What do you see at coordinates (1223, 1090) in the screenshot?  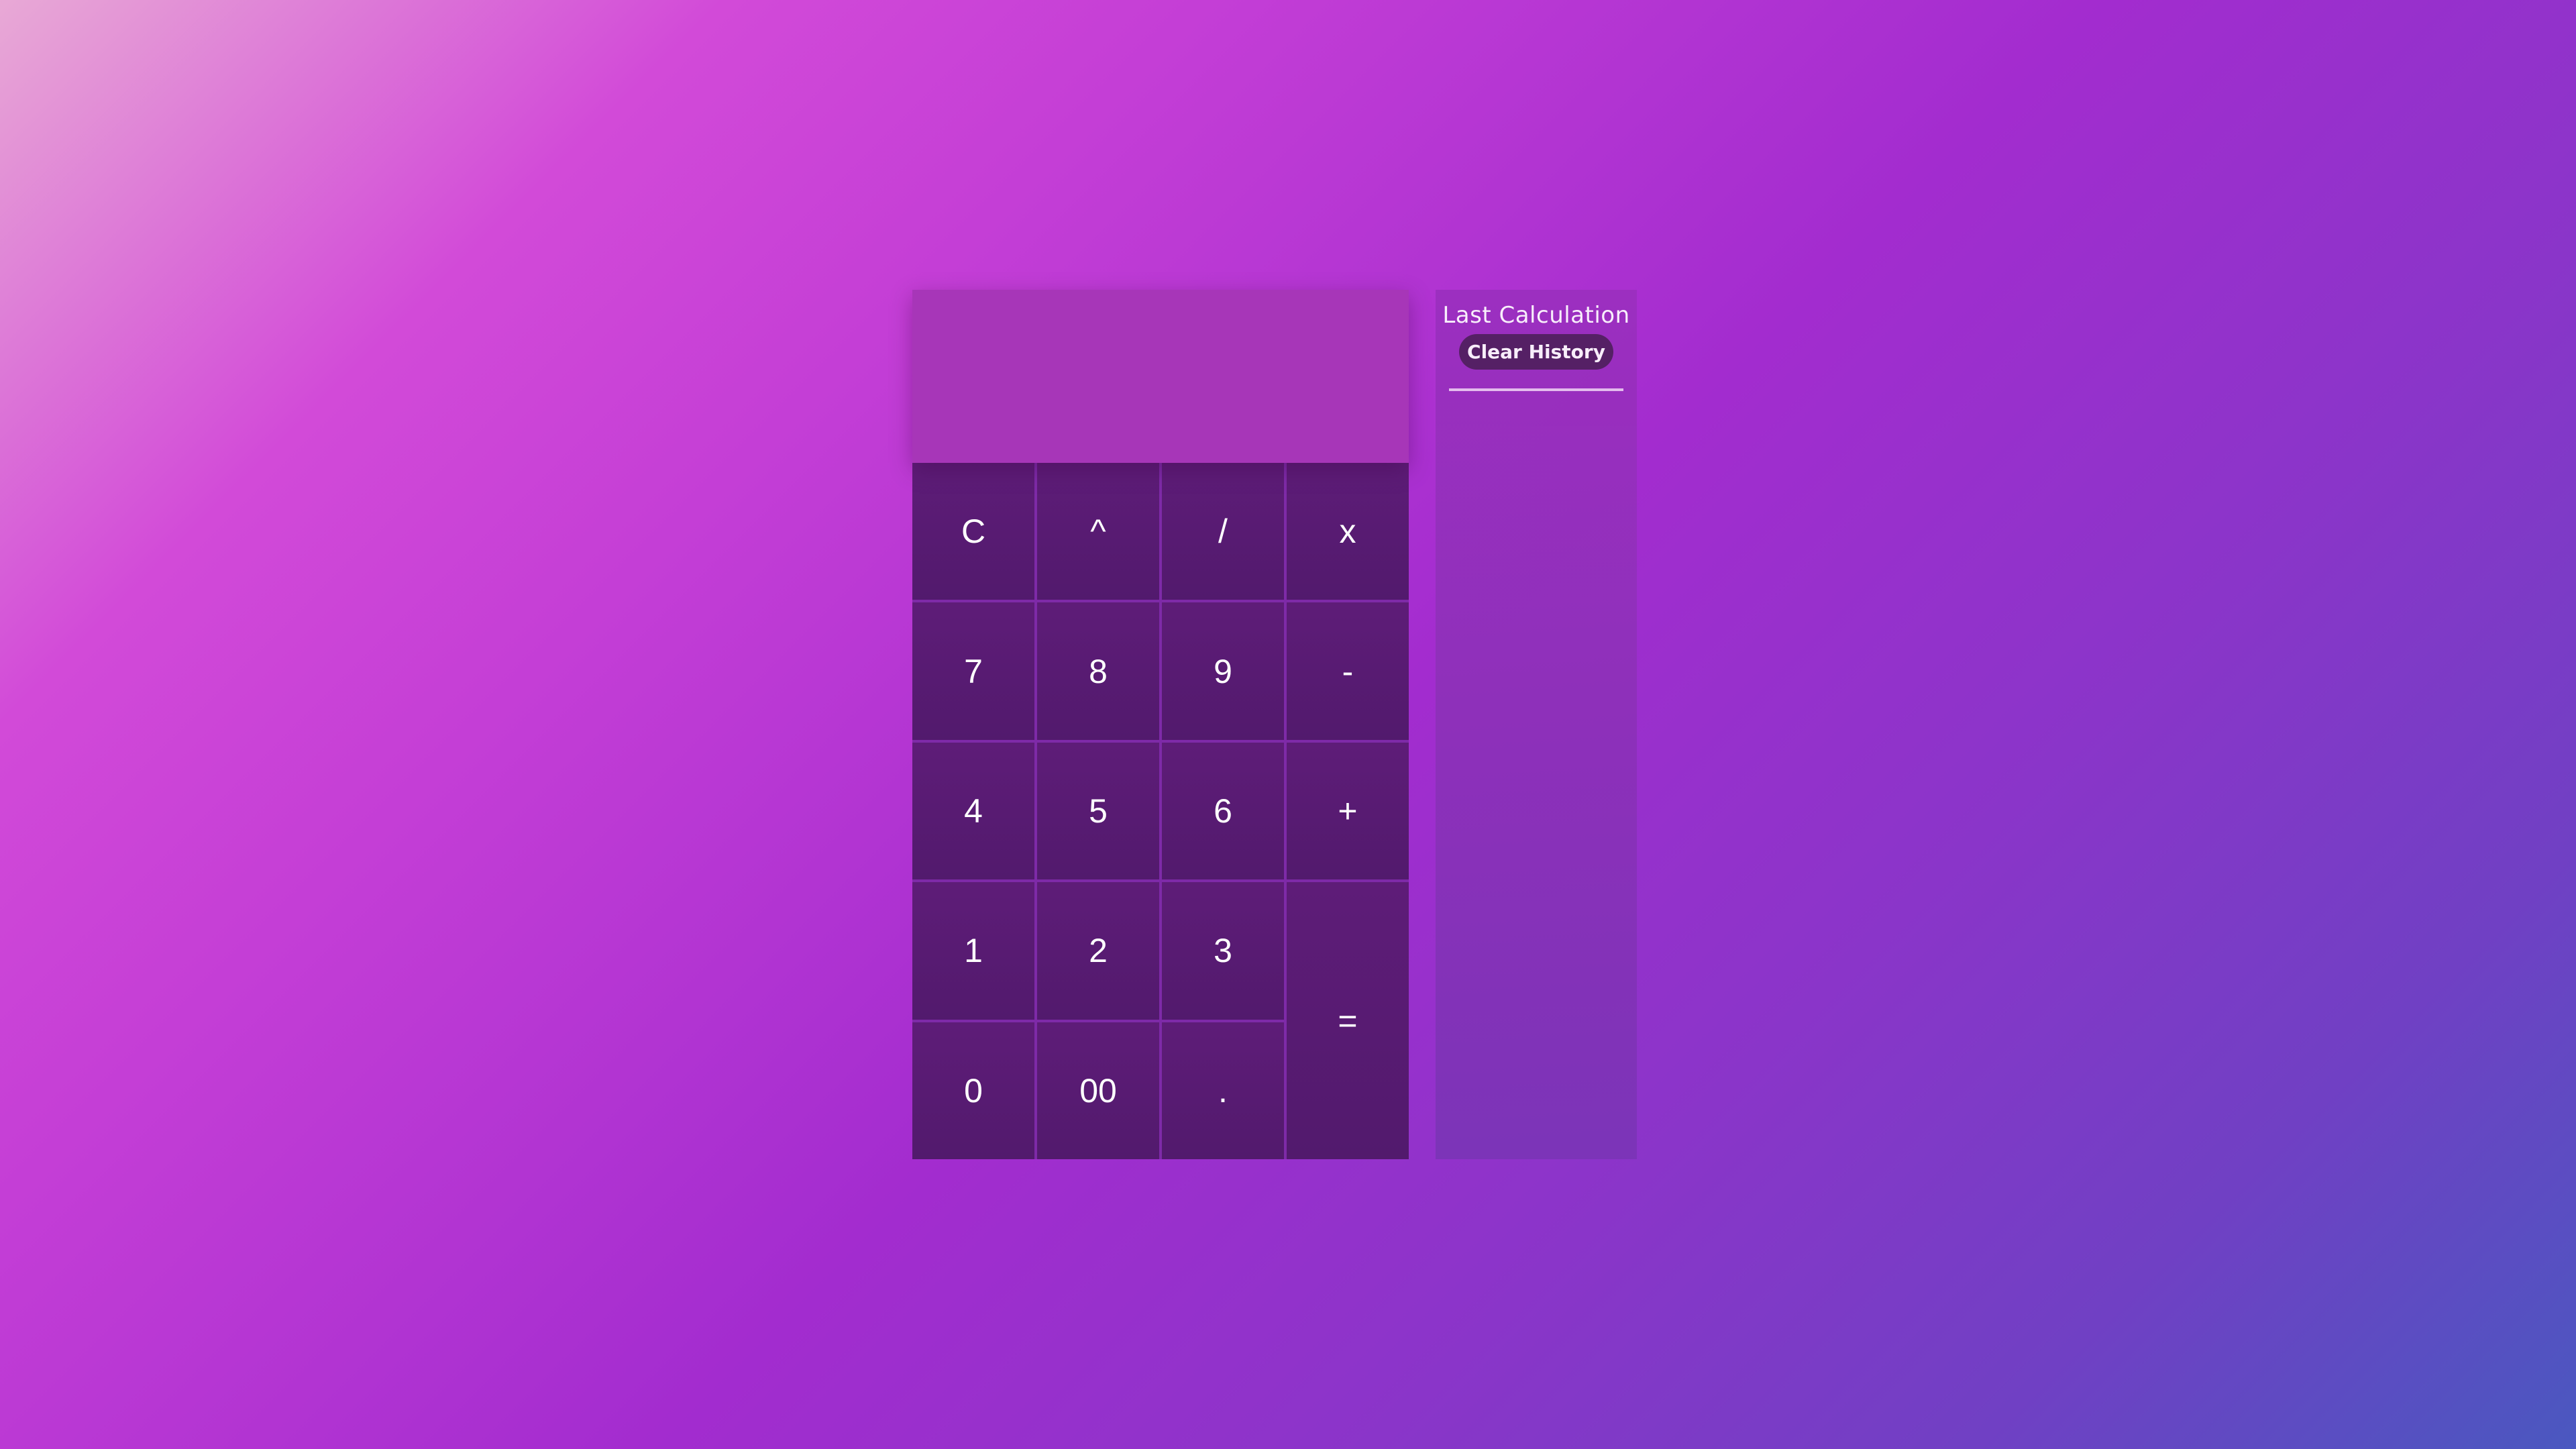 I see `decimal-button: .` at bounding box center [1223, 1090].